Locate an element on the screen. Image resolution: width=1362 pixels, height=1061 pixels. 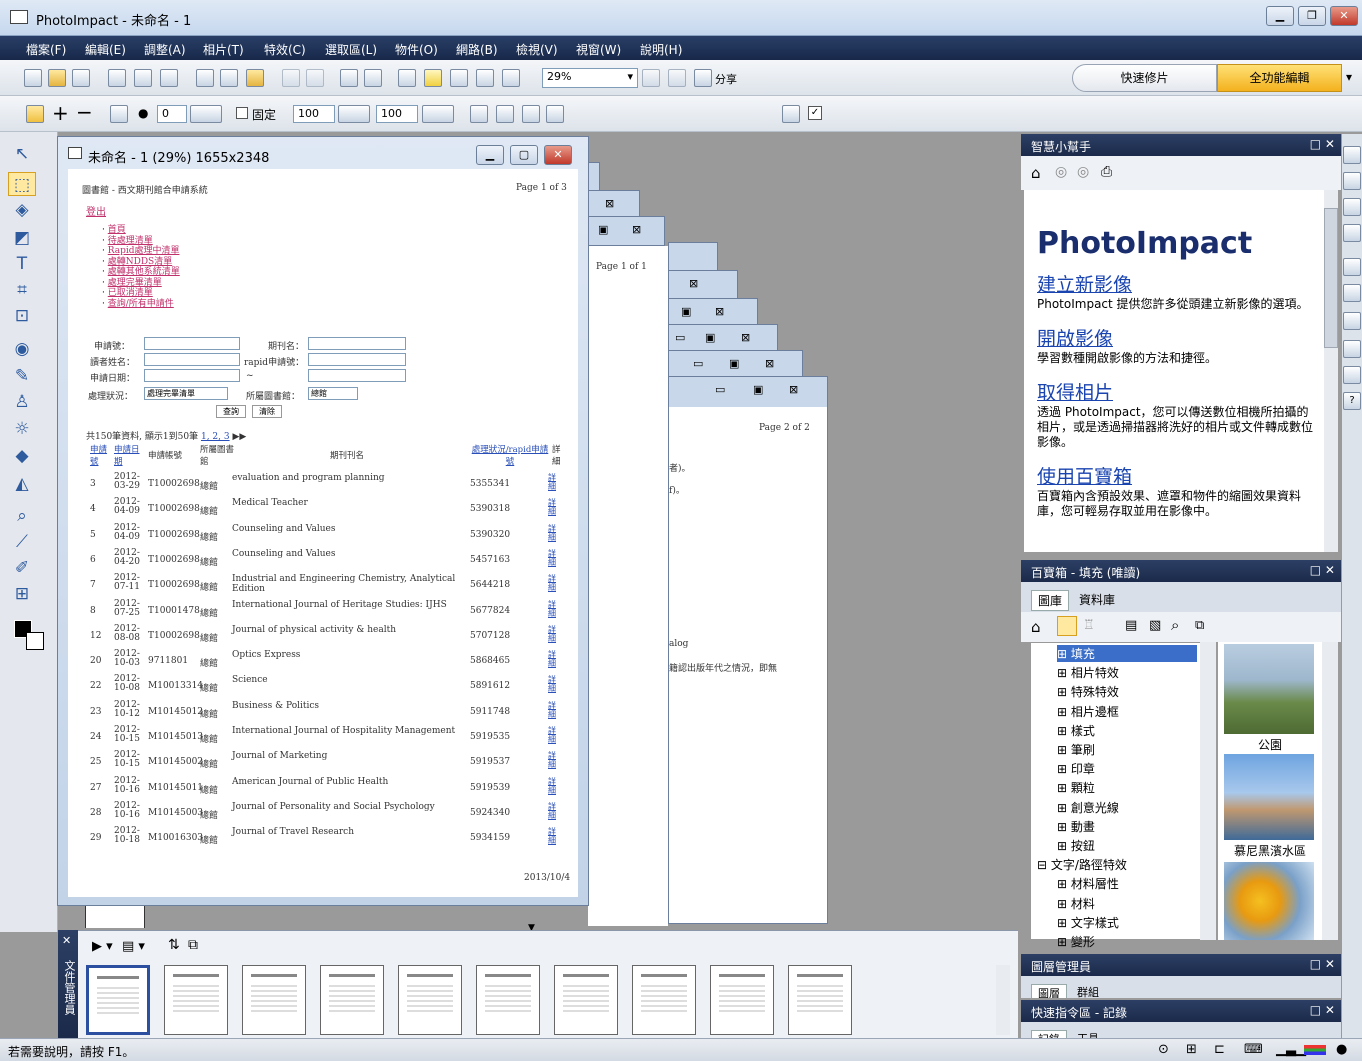
soft-edge-icon: ● is located at coordinates (143, 113).